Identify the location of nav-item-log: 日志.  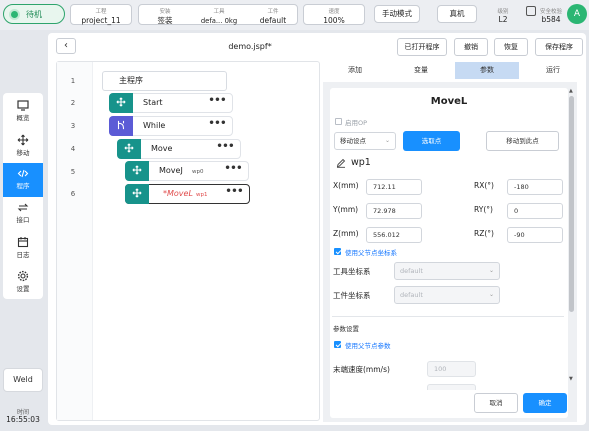
(23, 248).